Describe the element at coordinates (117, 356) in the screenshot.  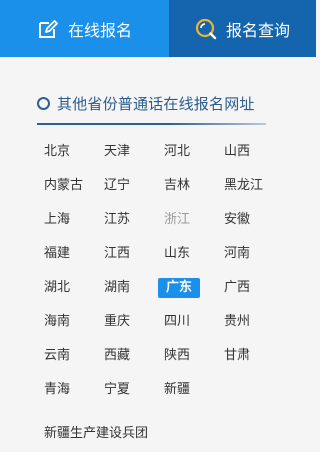
I see `province-link: 西藏` at that location.